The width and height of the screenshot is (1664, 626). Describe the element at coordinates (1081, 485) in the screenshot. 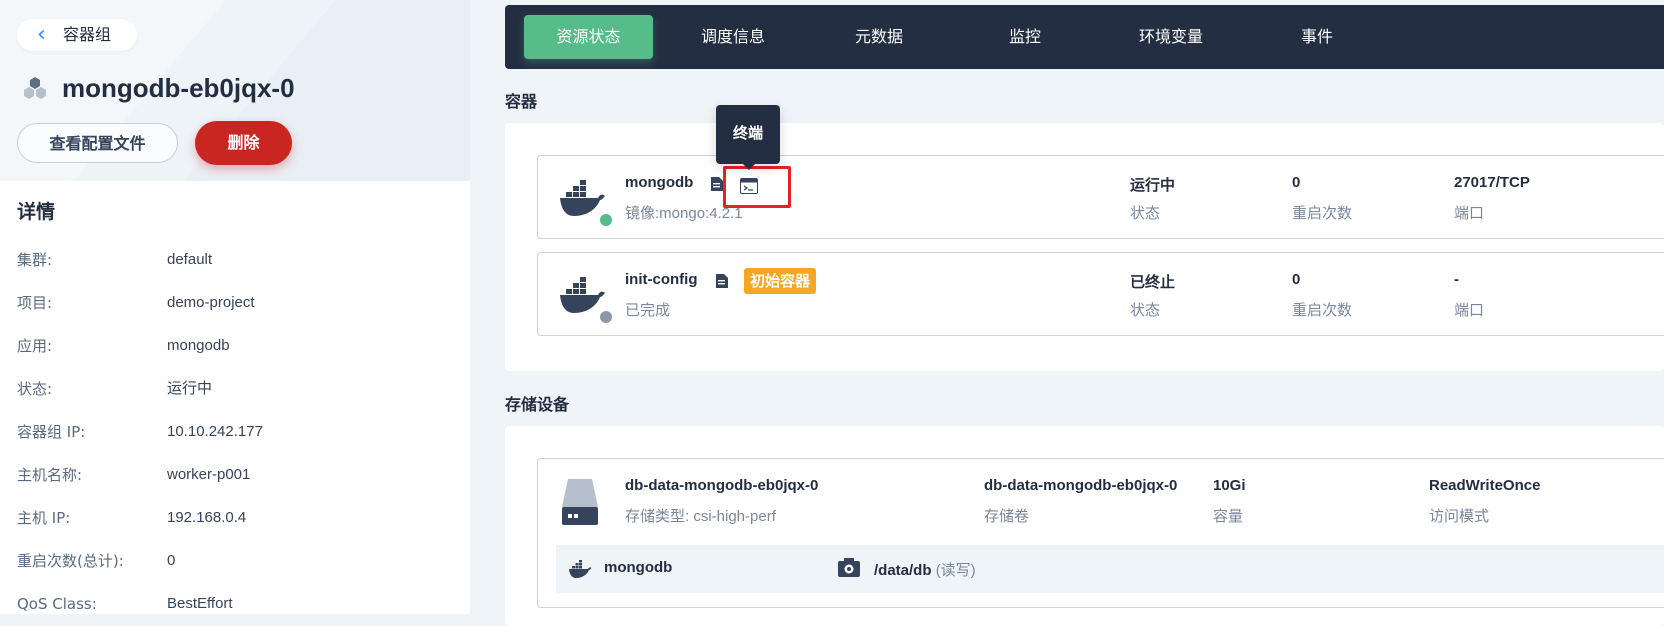

I see `volume-value: db-data-mongodb-eb0jqx-0` at that location.